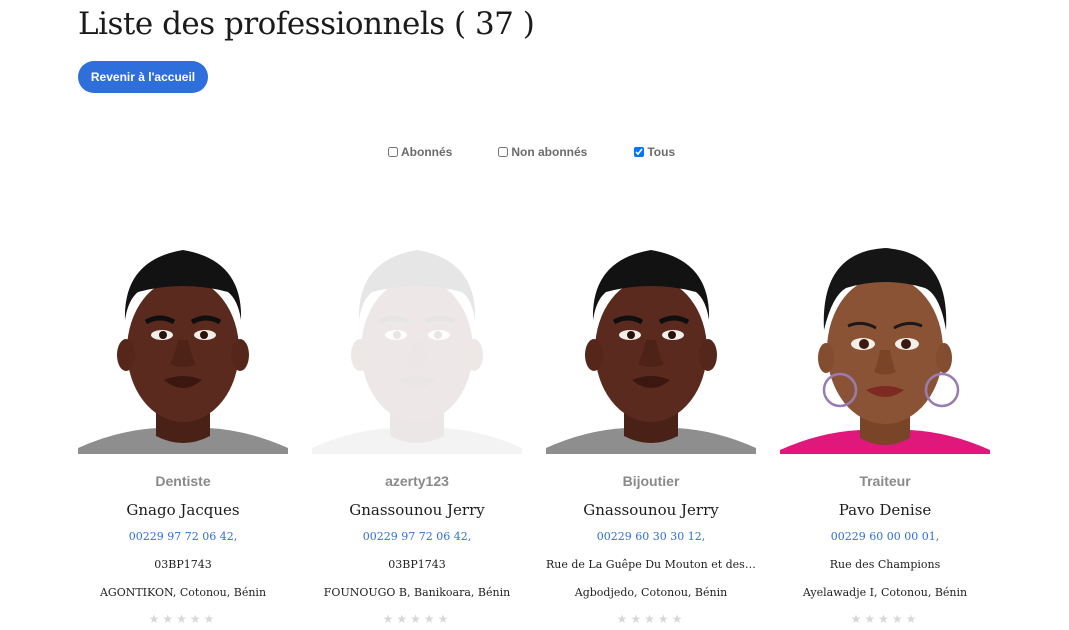 This screenshot has height=630, width=1069. Describe the element at coordinates (885, 537) in the screenshot. I see `card-phone: 00229 60 00 00 01,` at that location.